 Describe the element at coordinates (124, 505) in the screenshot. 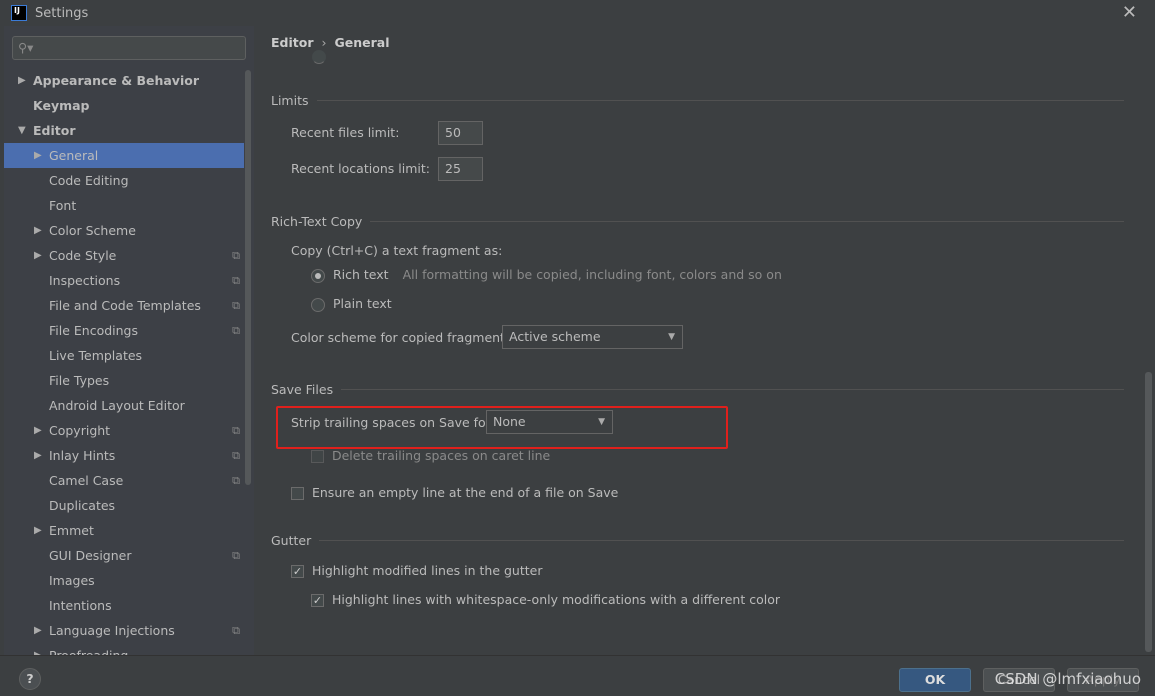

I see `sidebar-item: Duplicates` at that location.